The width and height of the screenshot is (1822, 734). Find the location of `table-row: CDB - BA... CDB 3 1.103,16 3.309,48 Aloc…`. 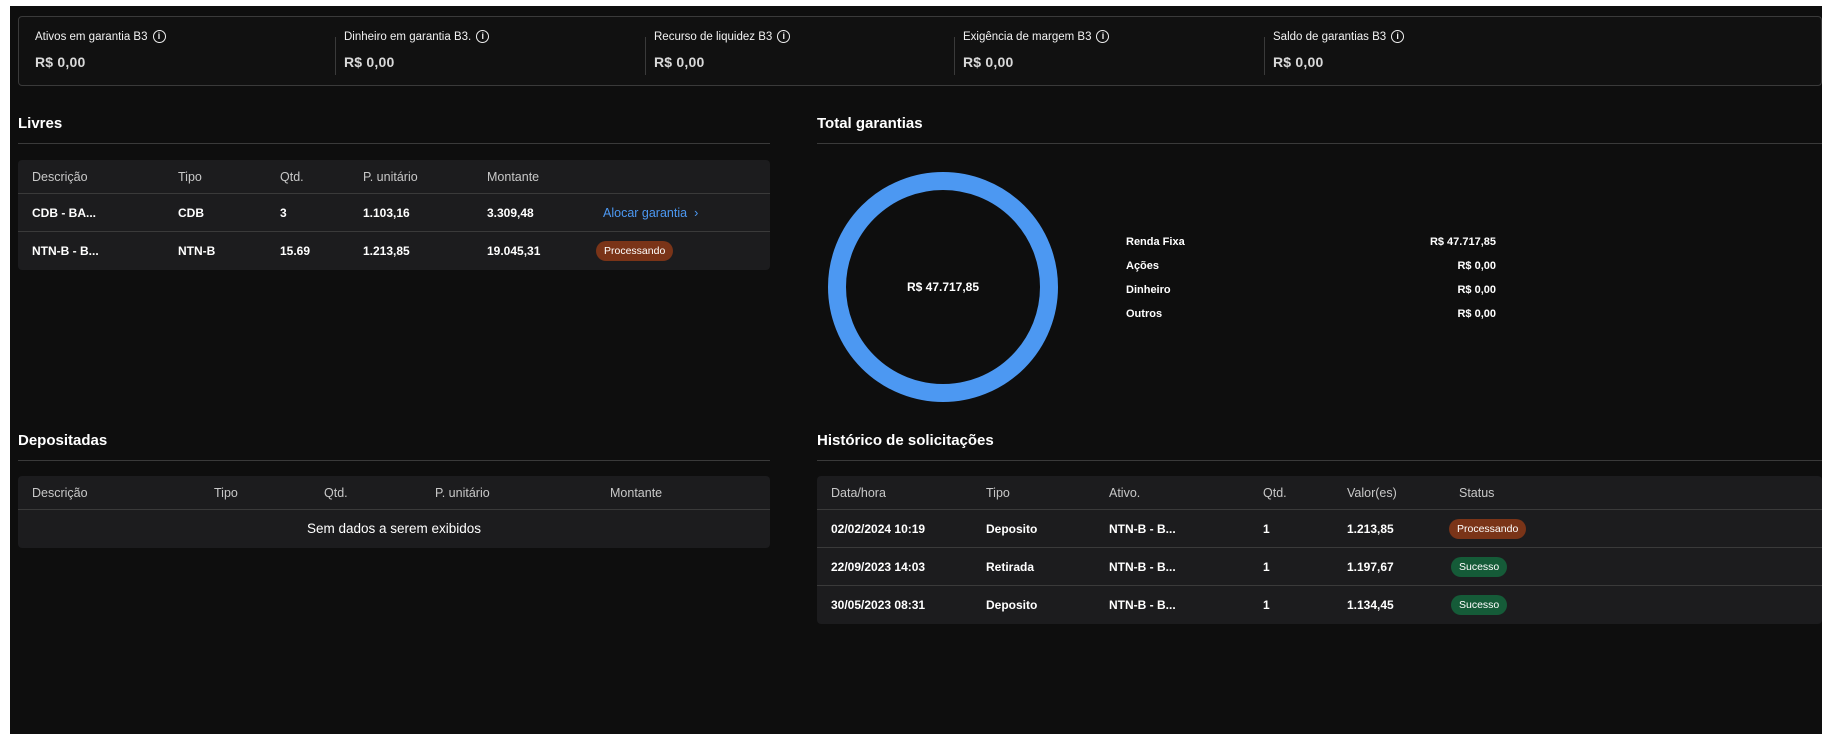

table-row: CDB - BA... CDB 3 1.103,16 3.309,48 Aloc… is located at coordinates (394, 213).